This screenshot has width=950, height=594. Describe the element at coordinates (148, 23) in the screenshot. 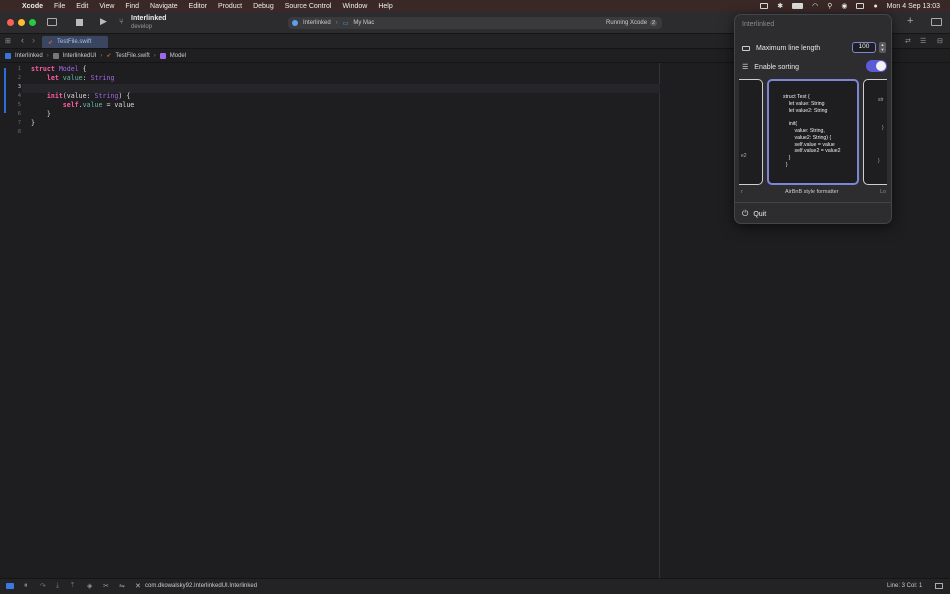

I see `project-title: Interlinked develop` at that location.